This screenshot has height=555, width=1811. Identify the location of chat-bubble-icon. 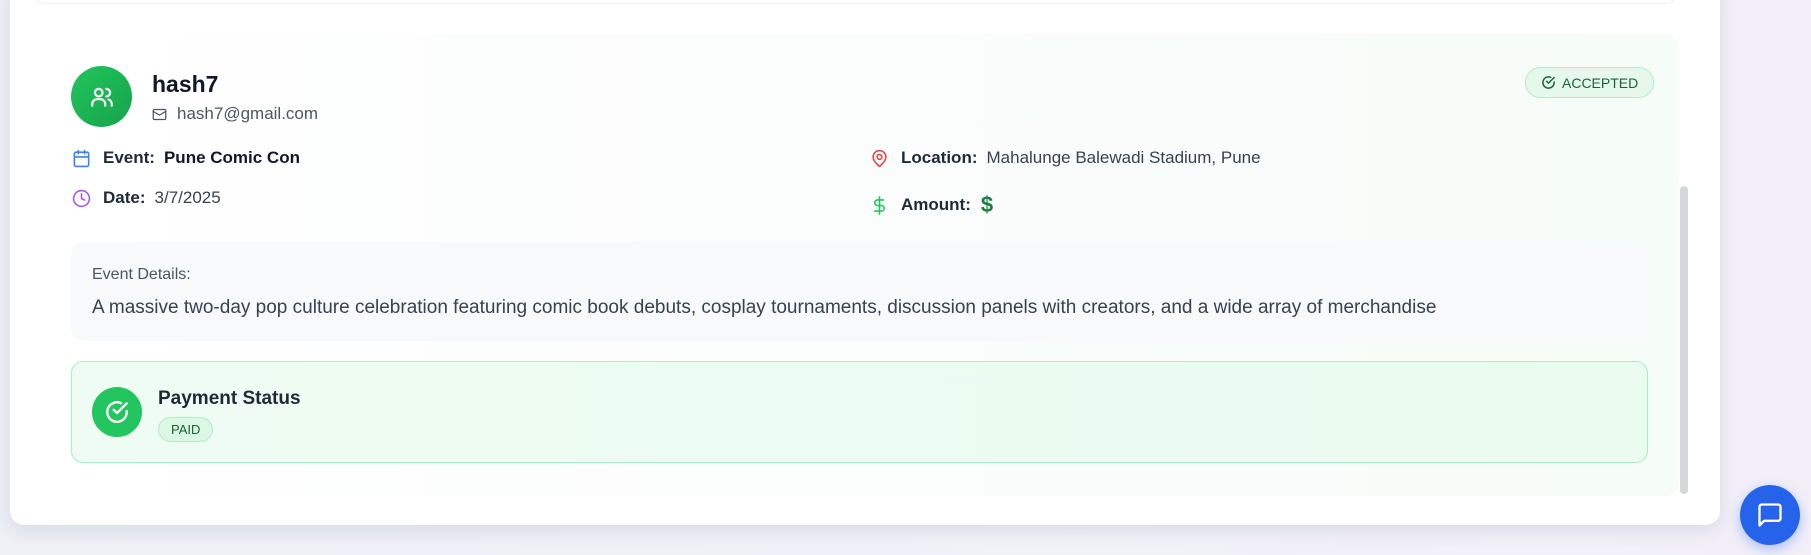
(1770, 515).